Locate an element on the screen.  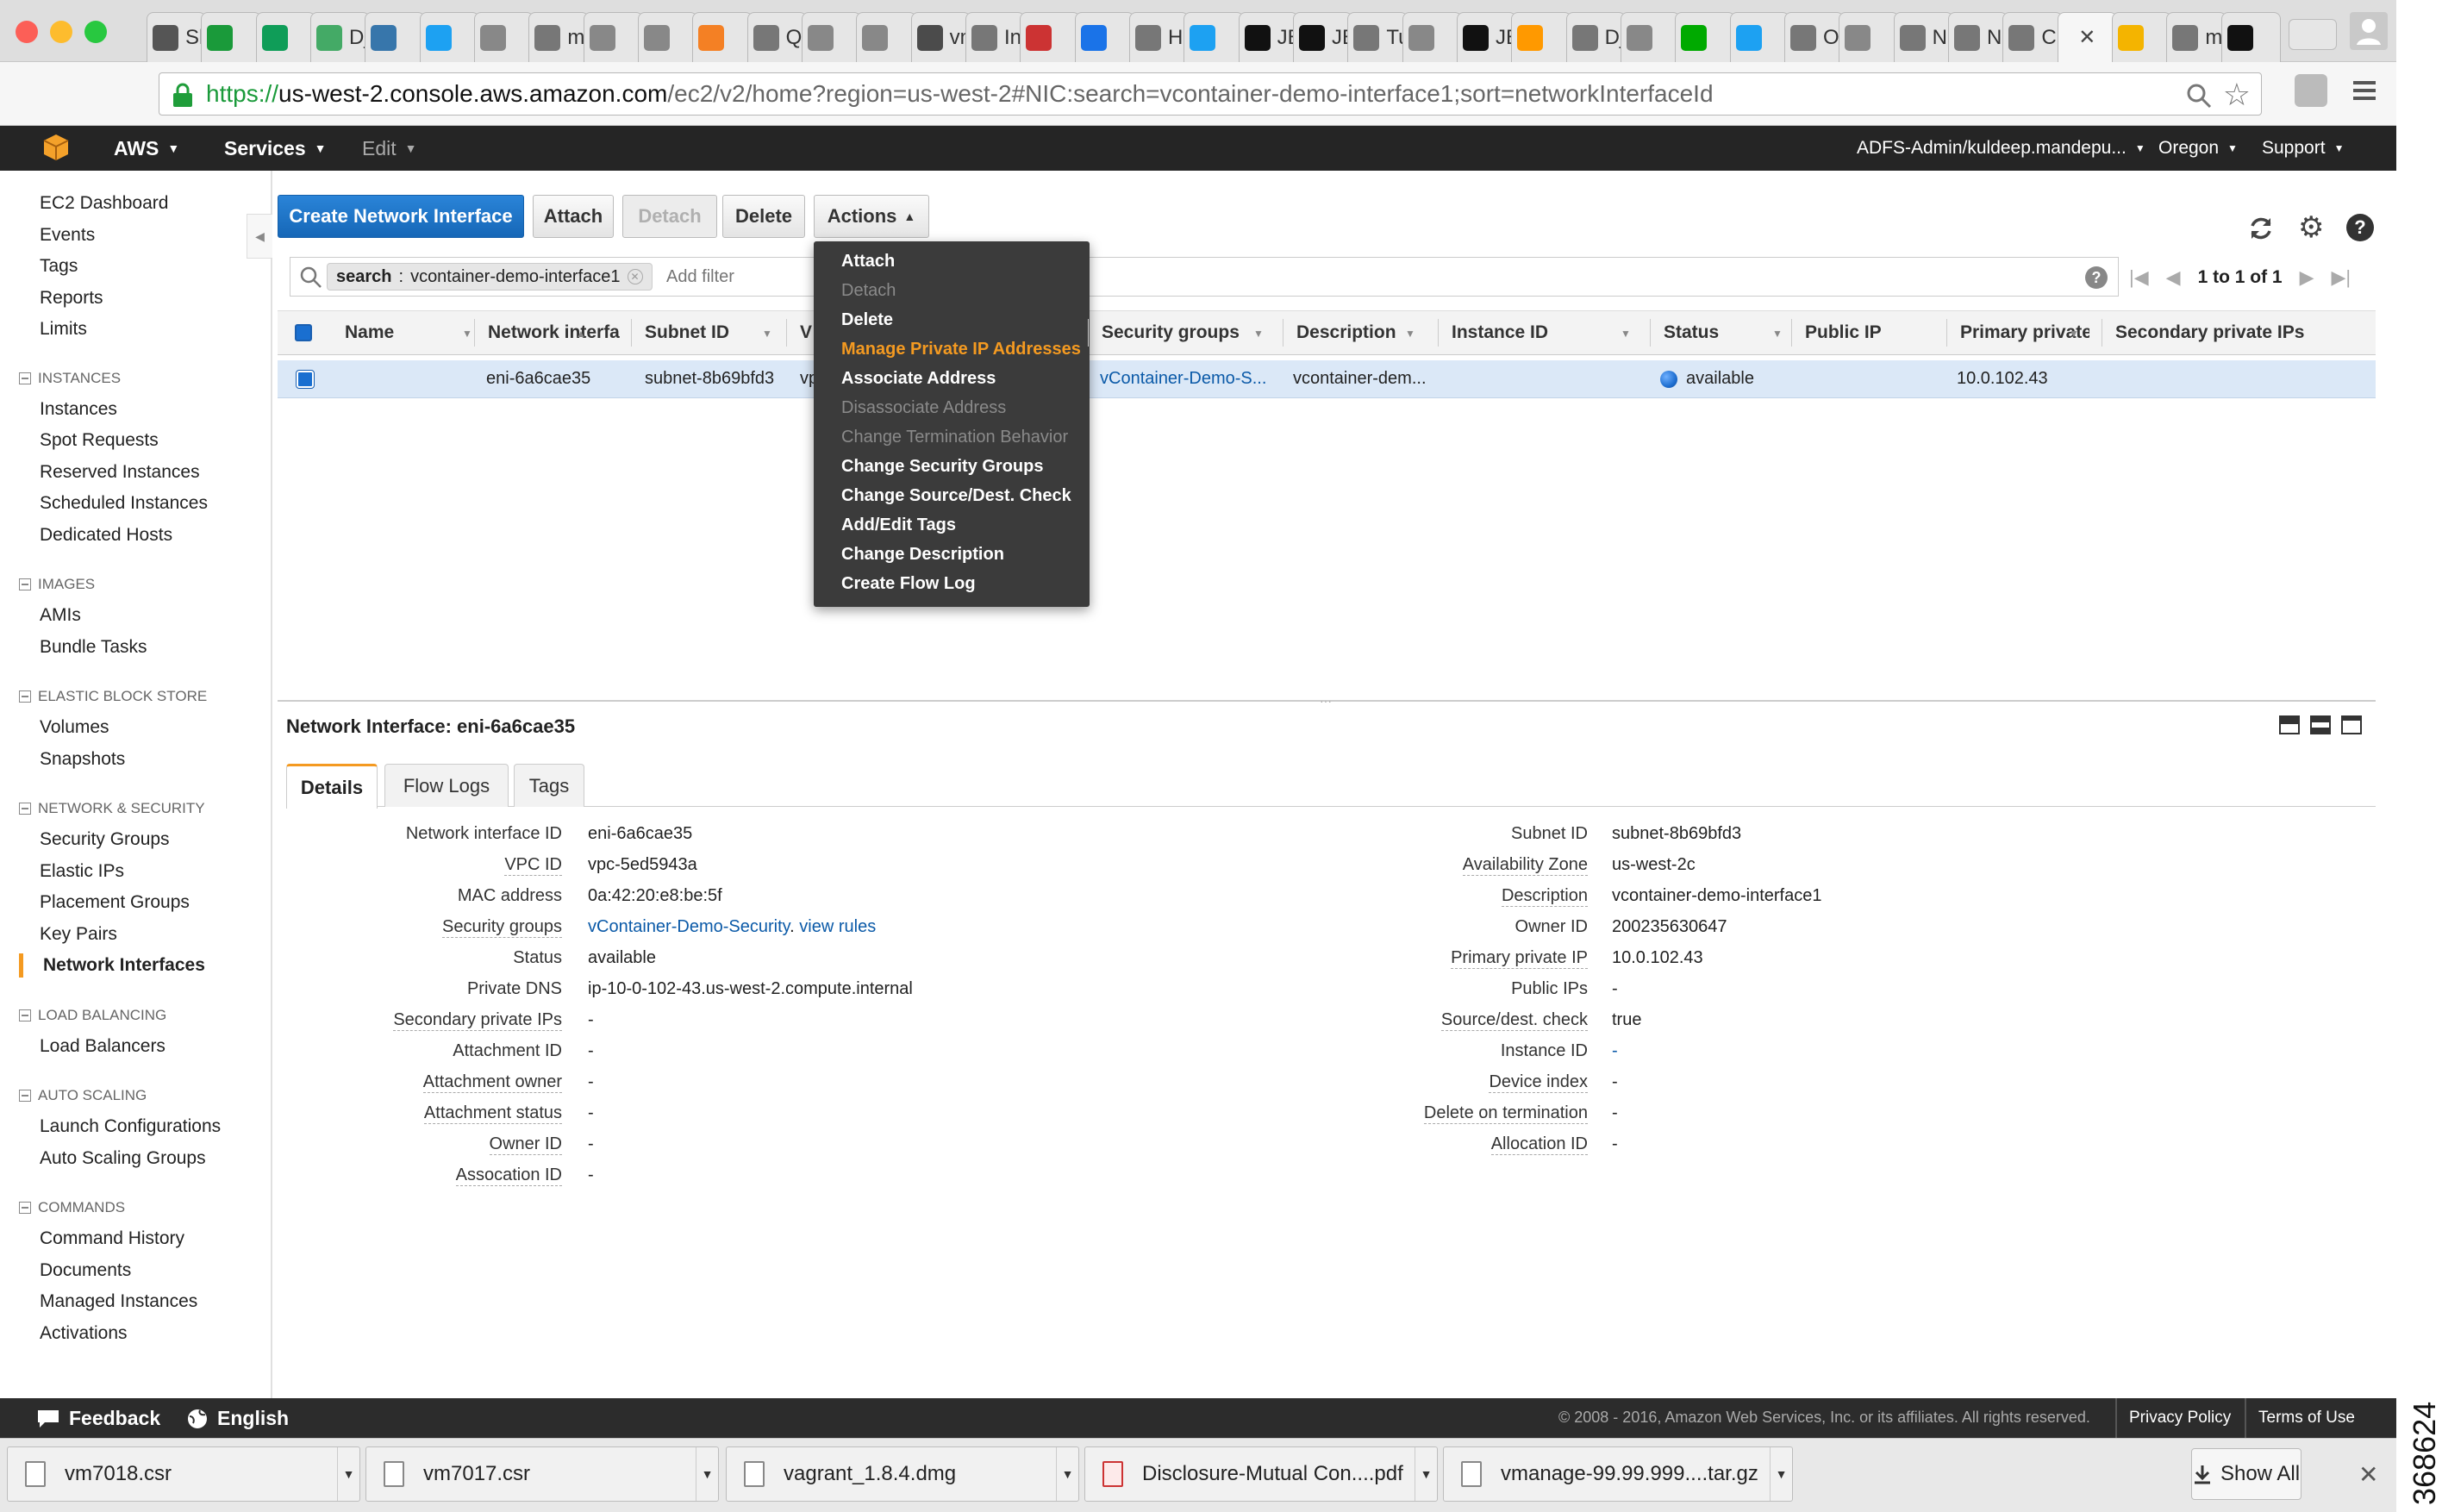
language-selector: English is located at coordinates (238, 1418).